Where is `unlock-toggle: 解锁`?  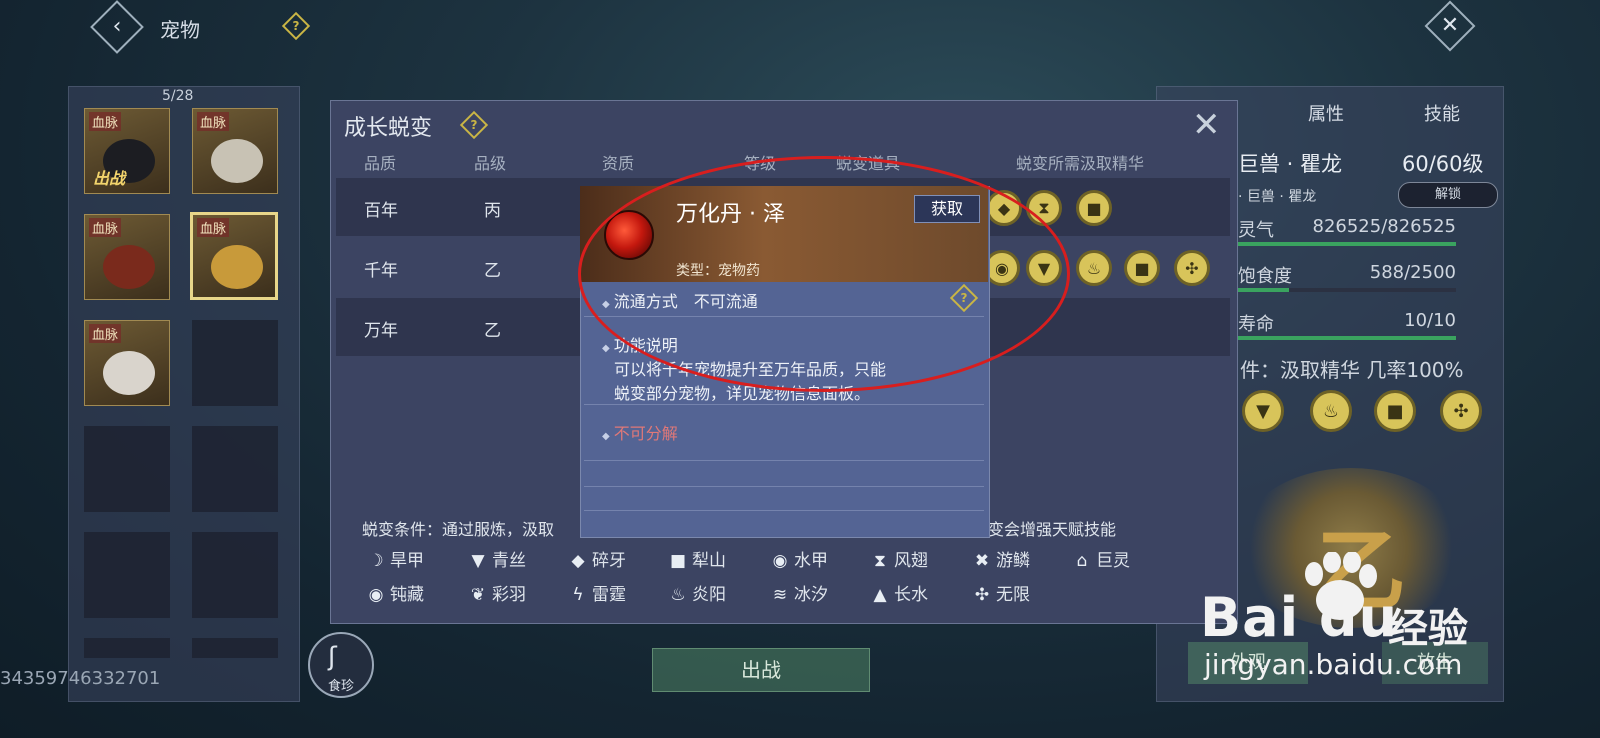
unlock-toggle: 解锁 is located at coordinates (1448, 195).